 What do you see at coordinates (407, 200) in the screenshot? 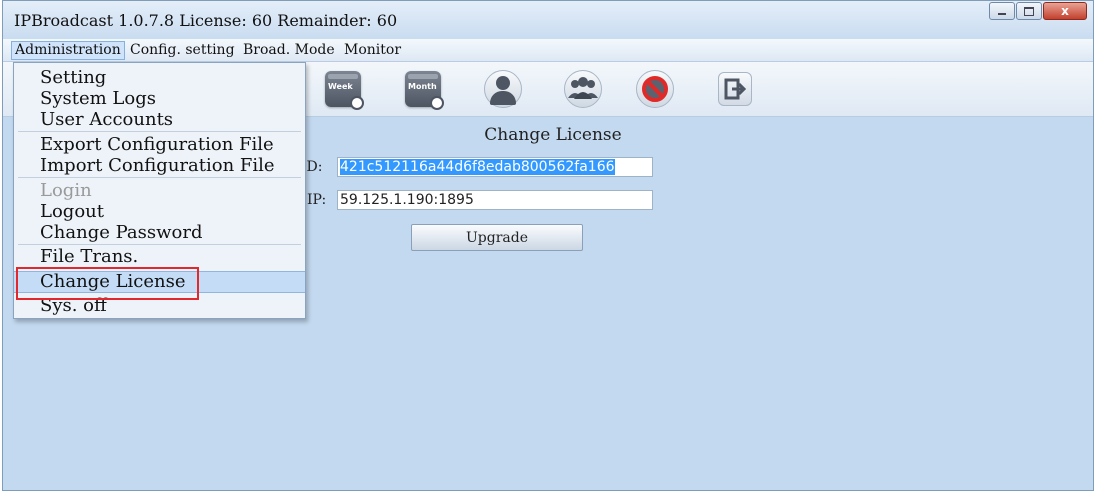
I see `ip-value: 59.125.1.190:1895` at bounding box center [407, 200].